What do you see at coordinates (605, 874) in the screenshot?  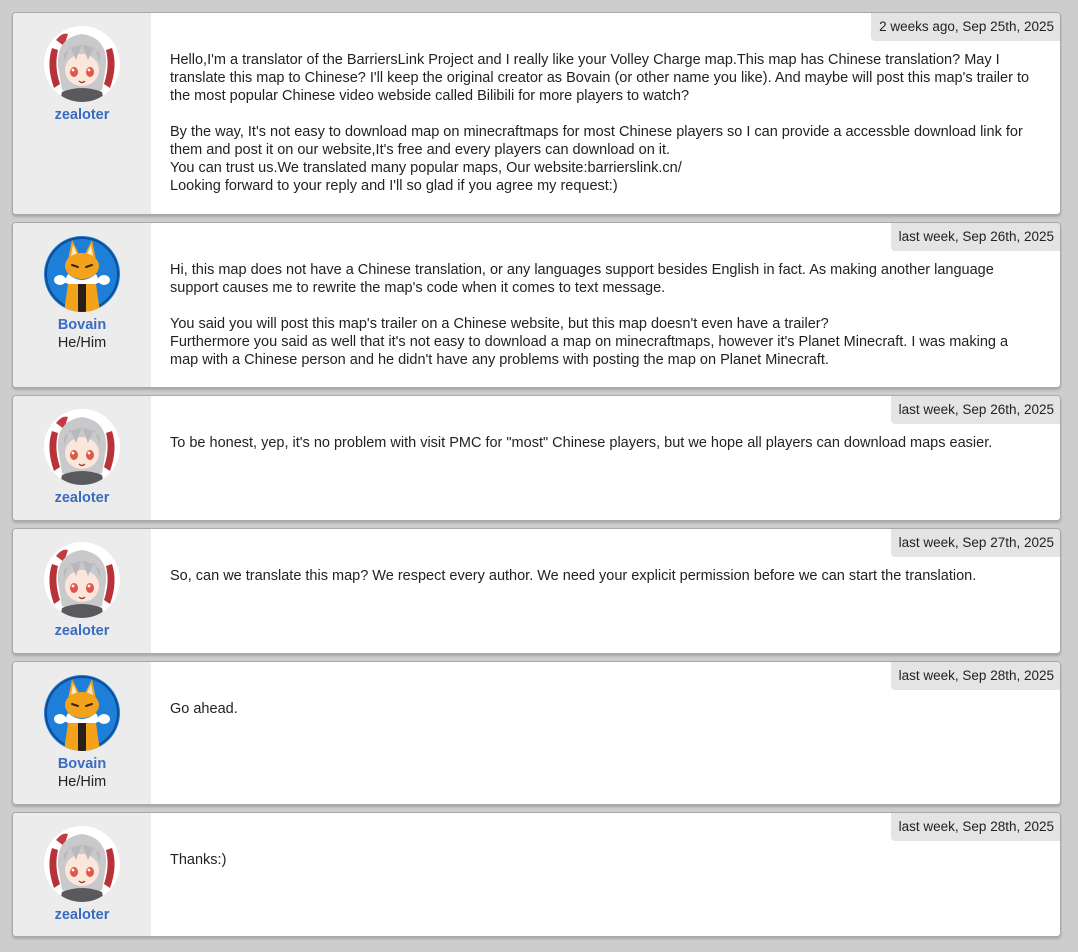 I see `message-body: last week, Sep 28th, 2025 Thanks:)` at bounding box center [605, 874].